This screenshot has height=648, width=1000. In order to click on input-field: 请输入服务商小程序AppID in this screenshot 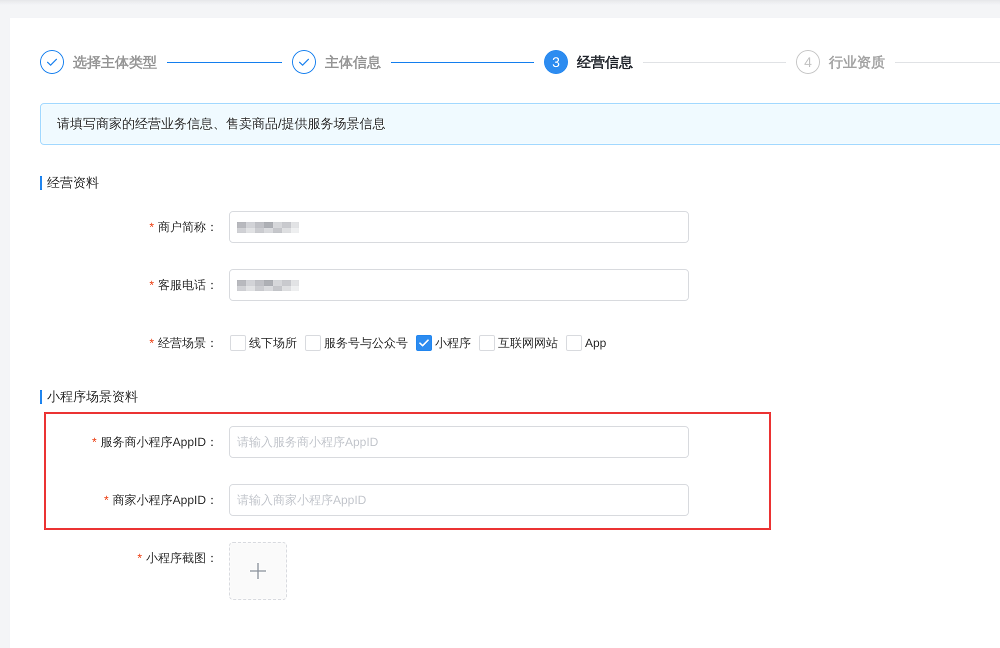, I will do `click(459, 442)`.